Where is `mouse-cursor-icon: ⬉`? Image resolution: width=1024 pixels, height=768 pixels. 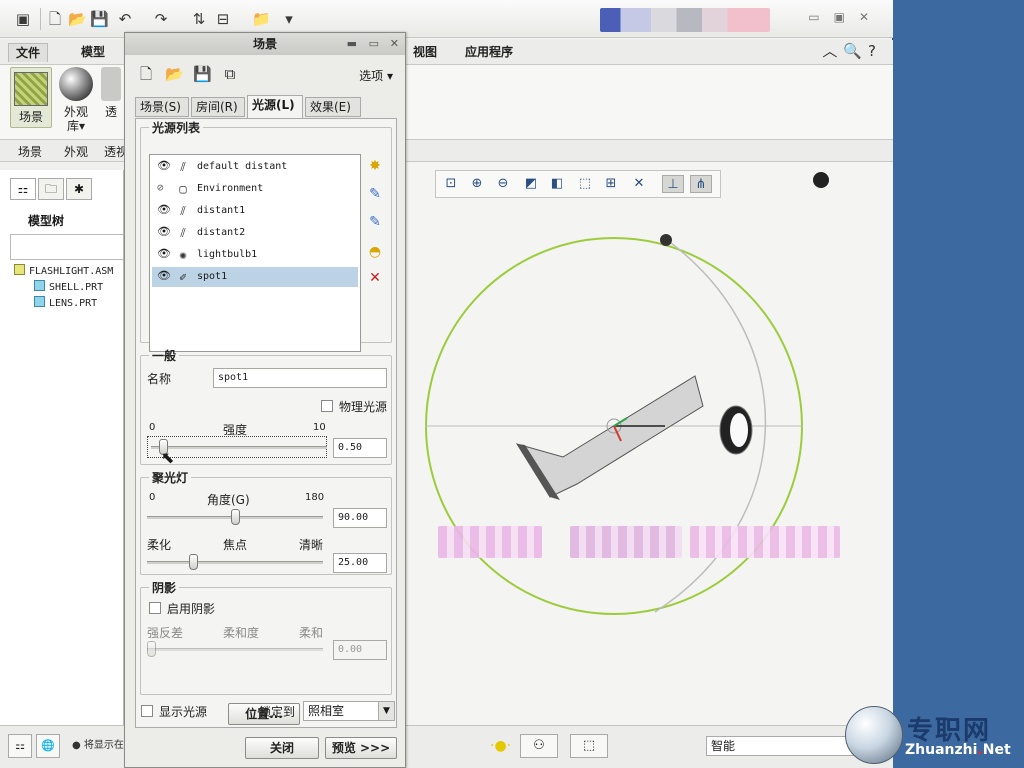 mouse-cursor-icon: ⬉ is located at coordinates (168, 457).